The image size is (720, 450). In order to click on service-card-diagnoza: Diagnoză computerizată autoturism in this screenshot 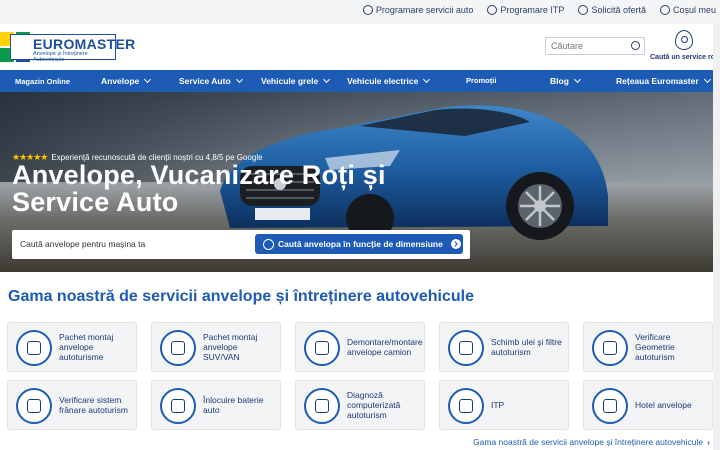, I will do `click(360, 405)`.